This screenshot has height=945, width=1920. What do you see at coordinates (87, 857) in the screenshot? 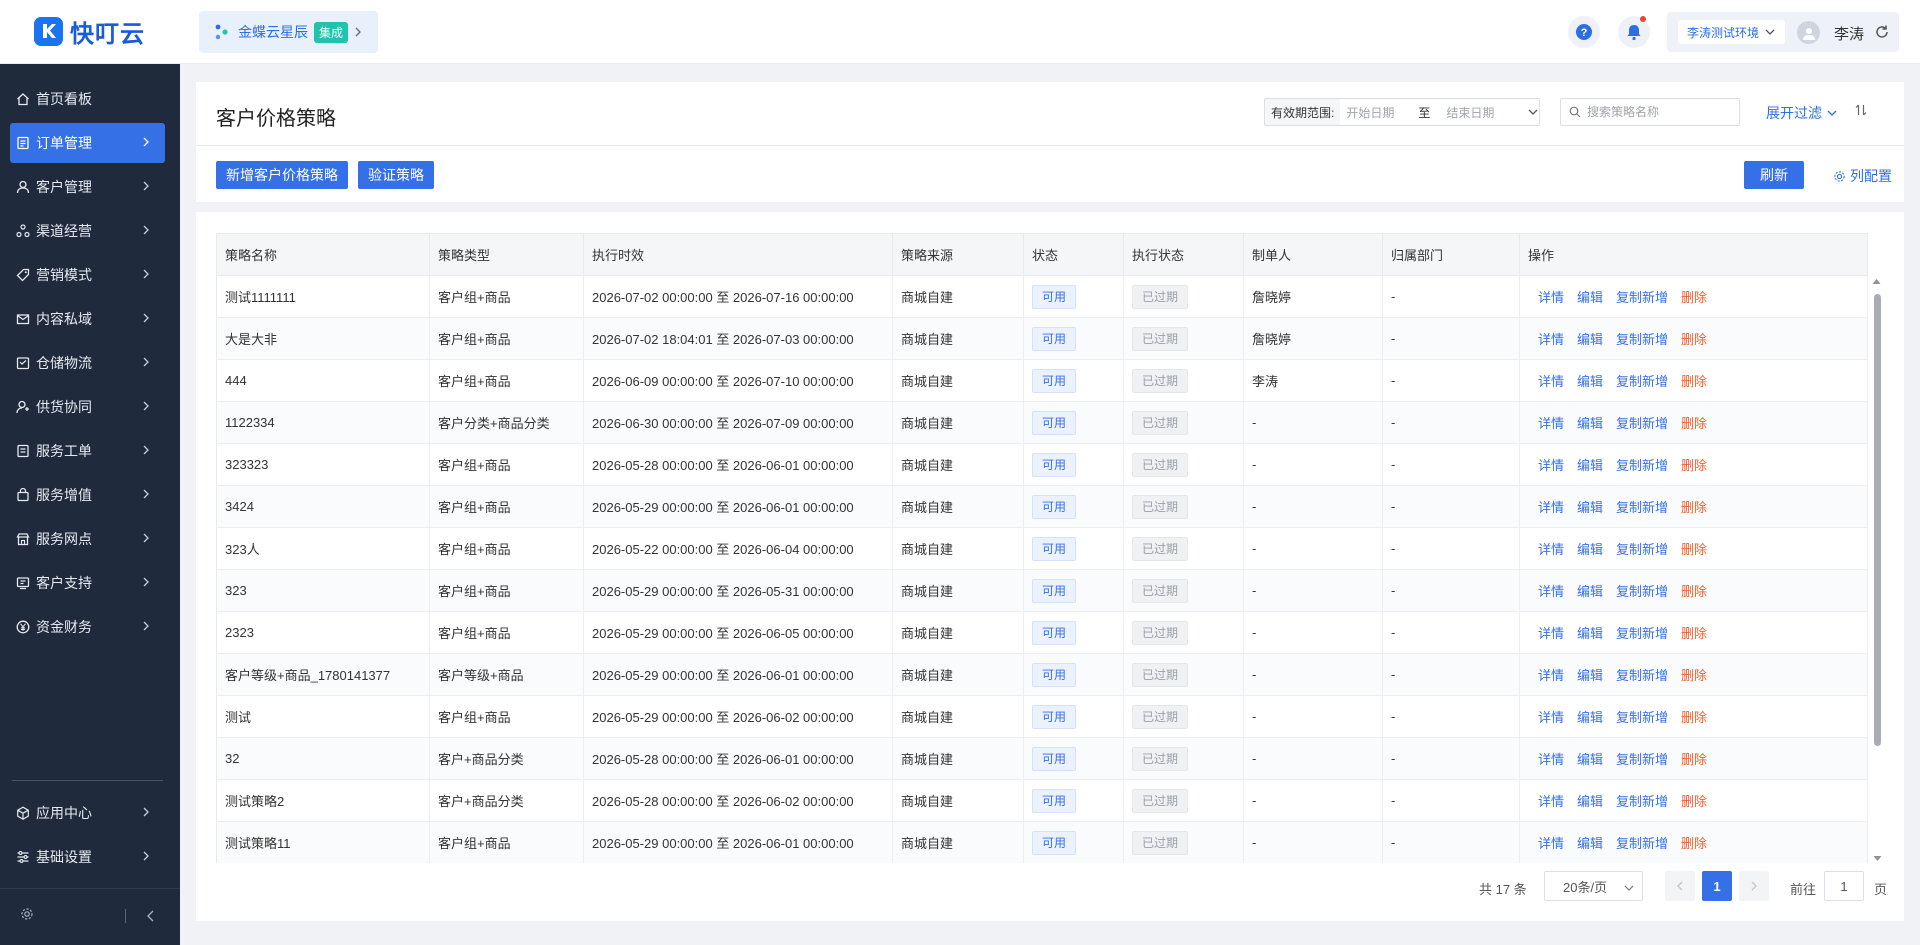
I see `sidebar-item-base-settings: 基础设置` at bounding box center [87, 857].